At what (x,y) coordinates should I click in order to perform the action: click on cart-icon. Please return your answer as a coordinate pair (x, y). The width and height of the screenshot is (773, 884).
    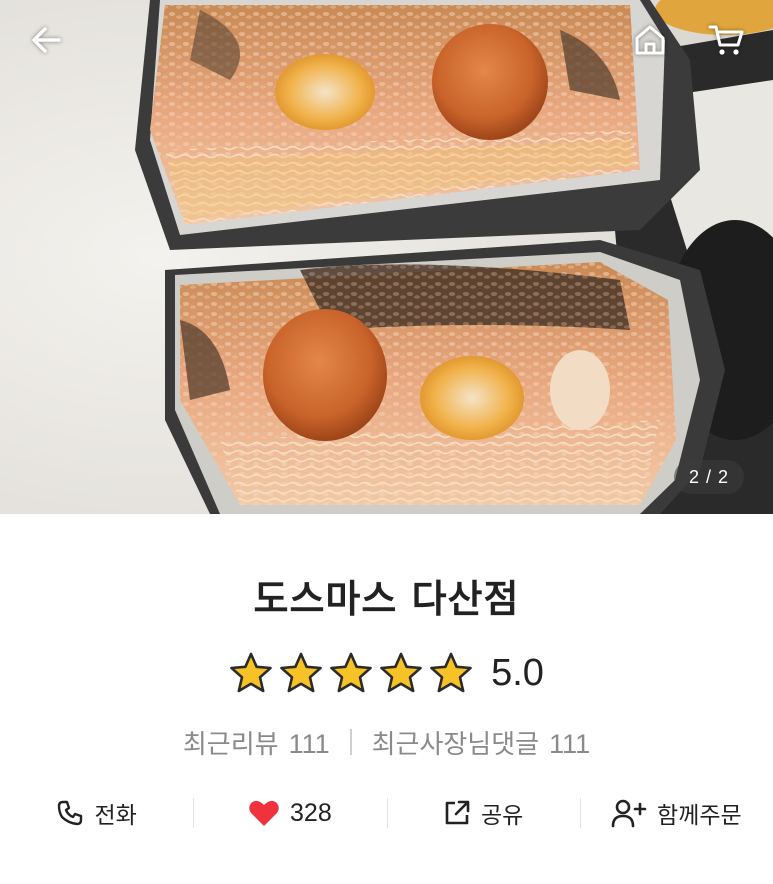
    Looking at the image, I should click on (726, 40).